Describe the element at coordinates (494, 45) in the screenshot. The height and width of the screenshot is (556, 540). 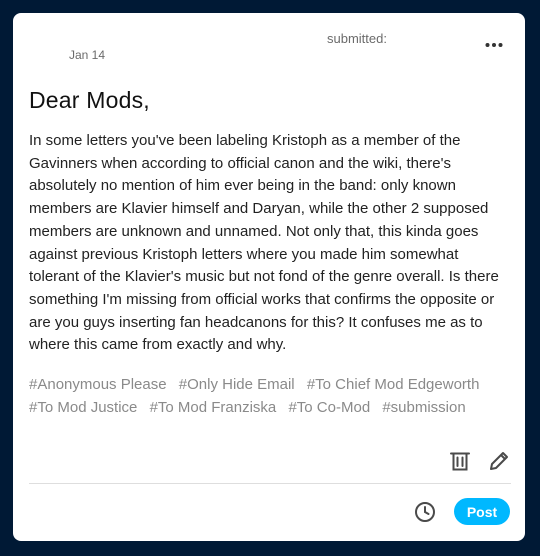
I see `more-horizontal-icon` at that location.